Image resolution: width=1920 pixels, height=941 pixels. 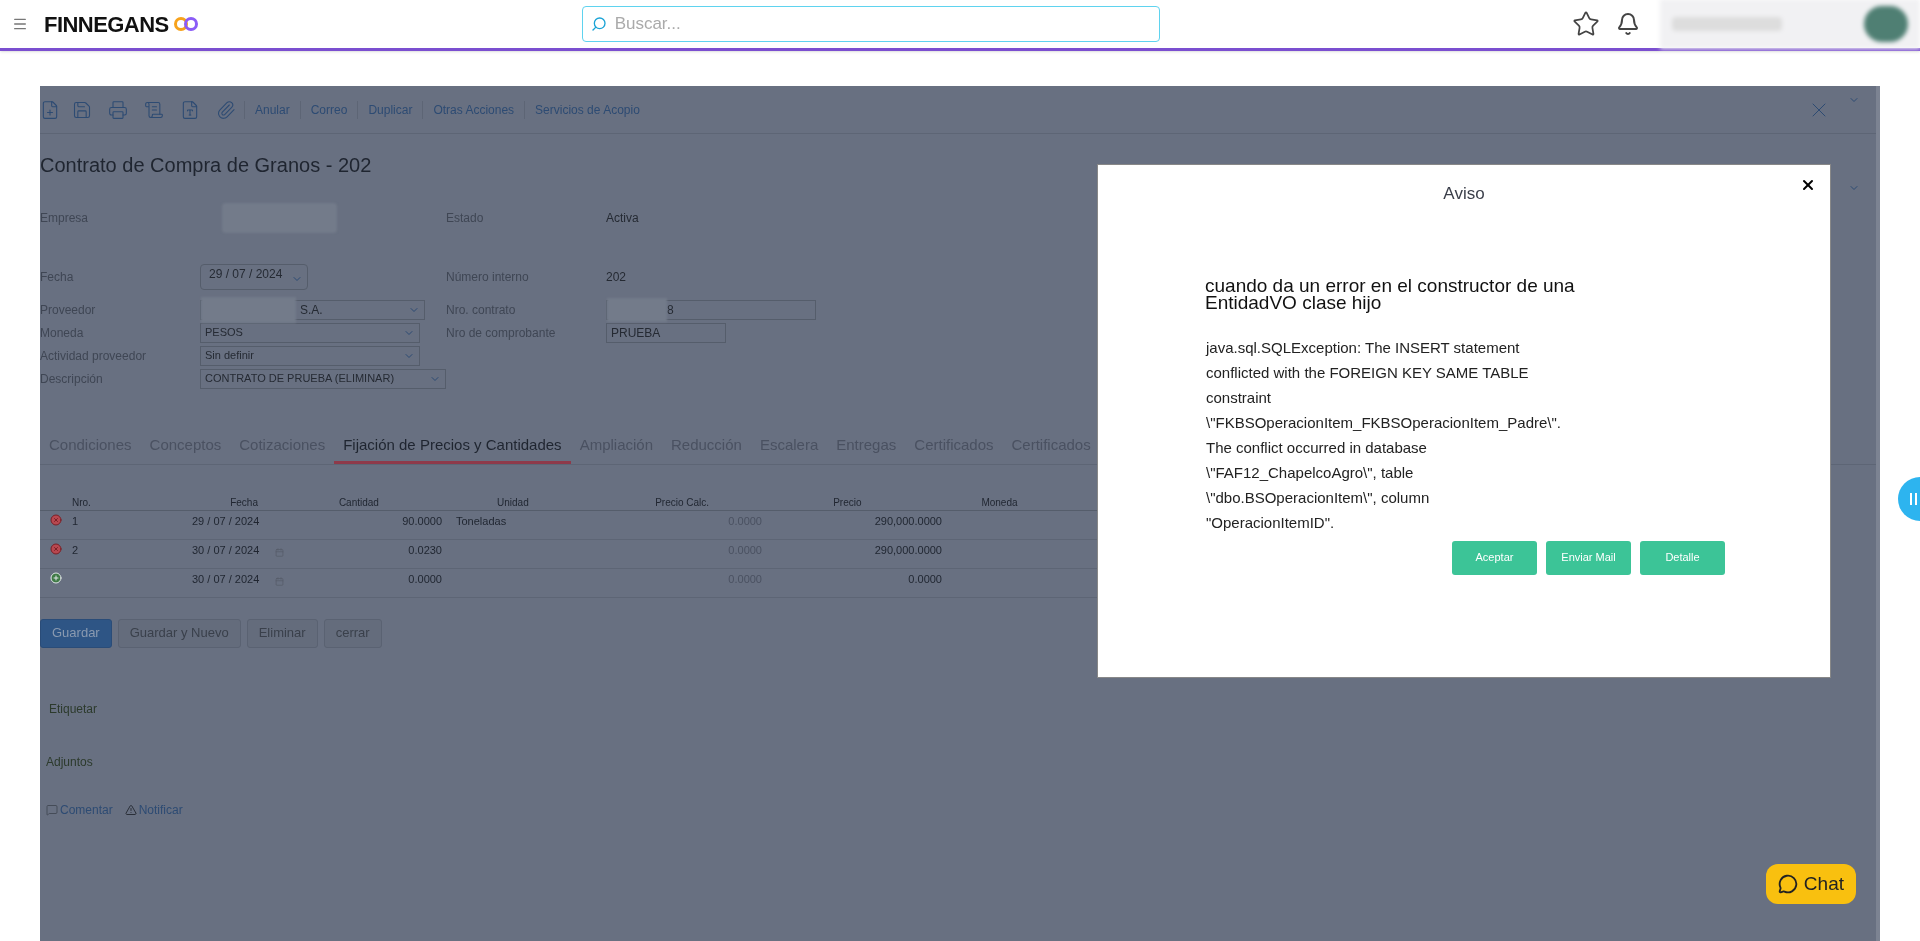 What do you see at coordinates (226, 109) in the screenshot?
I see `paperclip-icon` at bounding box center [226, 109].